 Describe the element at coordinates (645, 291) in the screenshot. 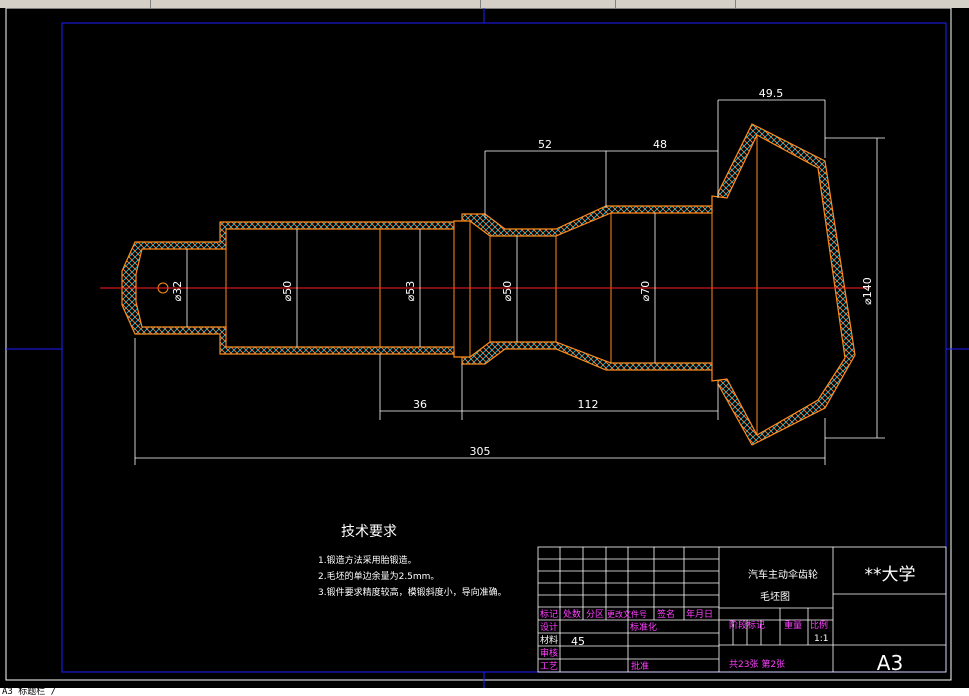

I see `dim-d70: ⌀70` at that location.